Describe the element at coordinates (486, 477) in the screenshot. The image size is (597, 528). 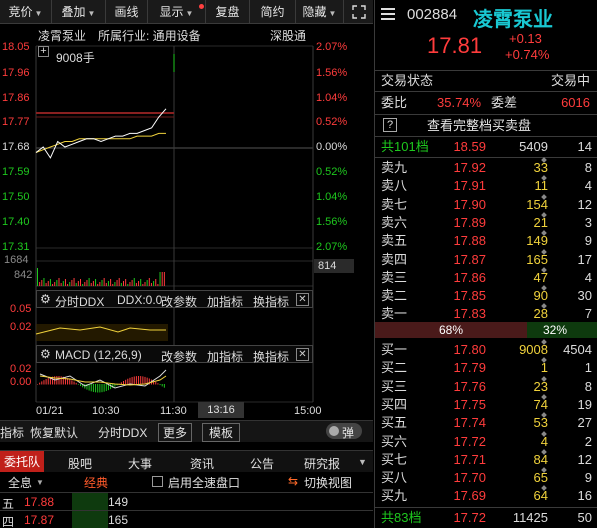
I see `buy-level-row: 买八 17.70 65 9` at that location.